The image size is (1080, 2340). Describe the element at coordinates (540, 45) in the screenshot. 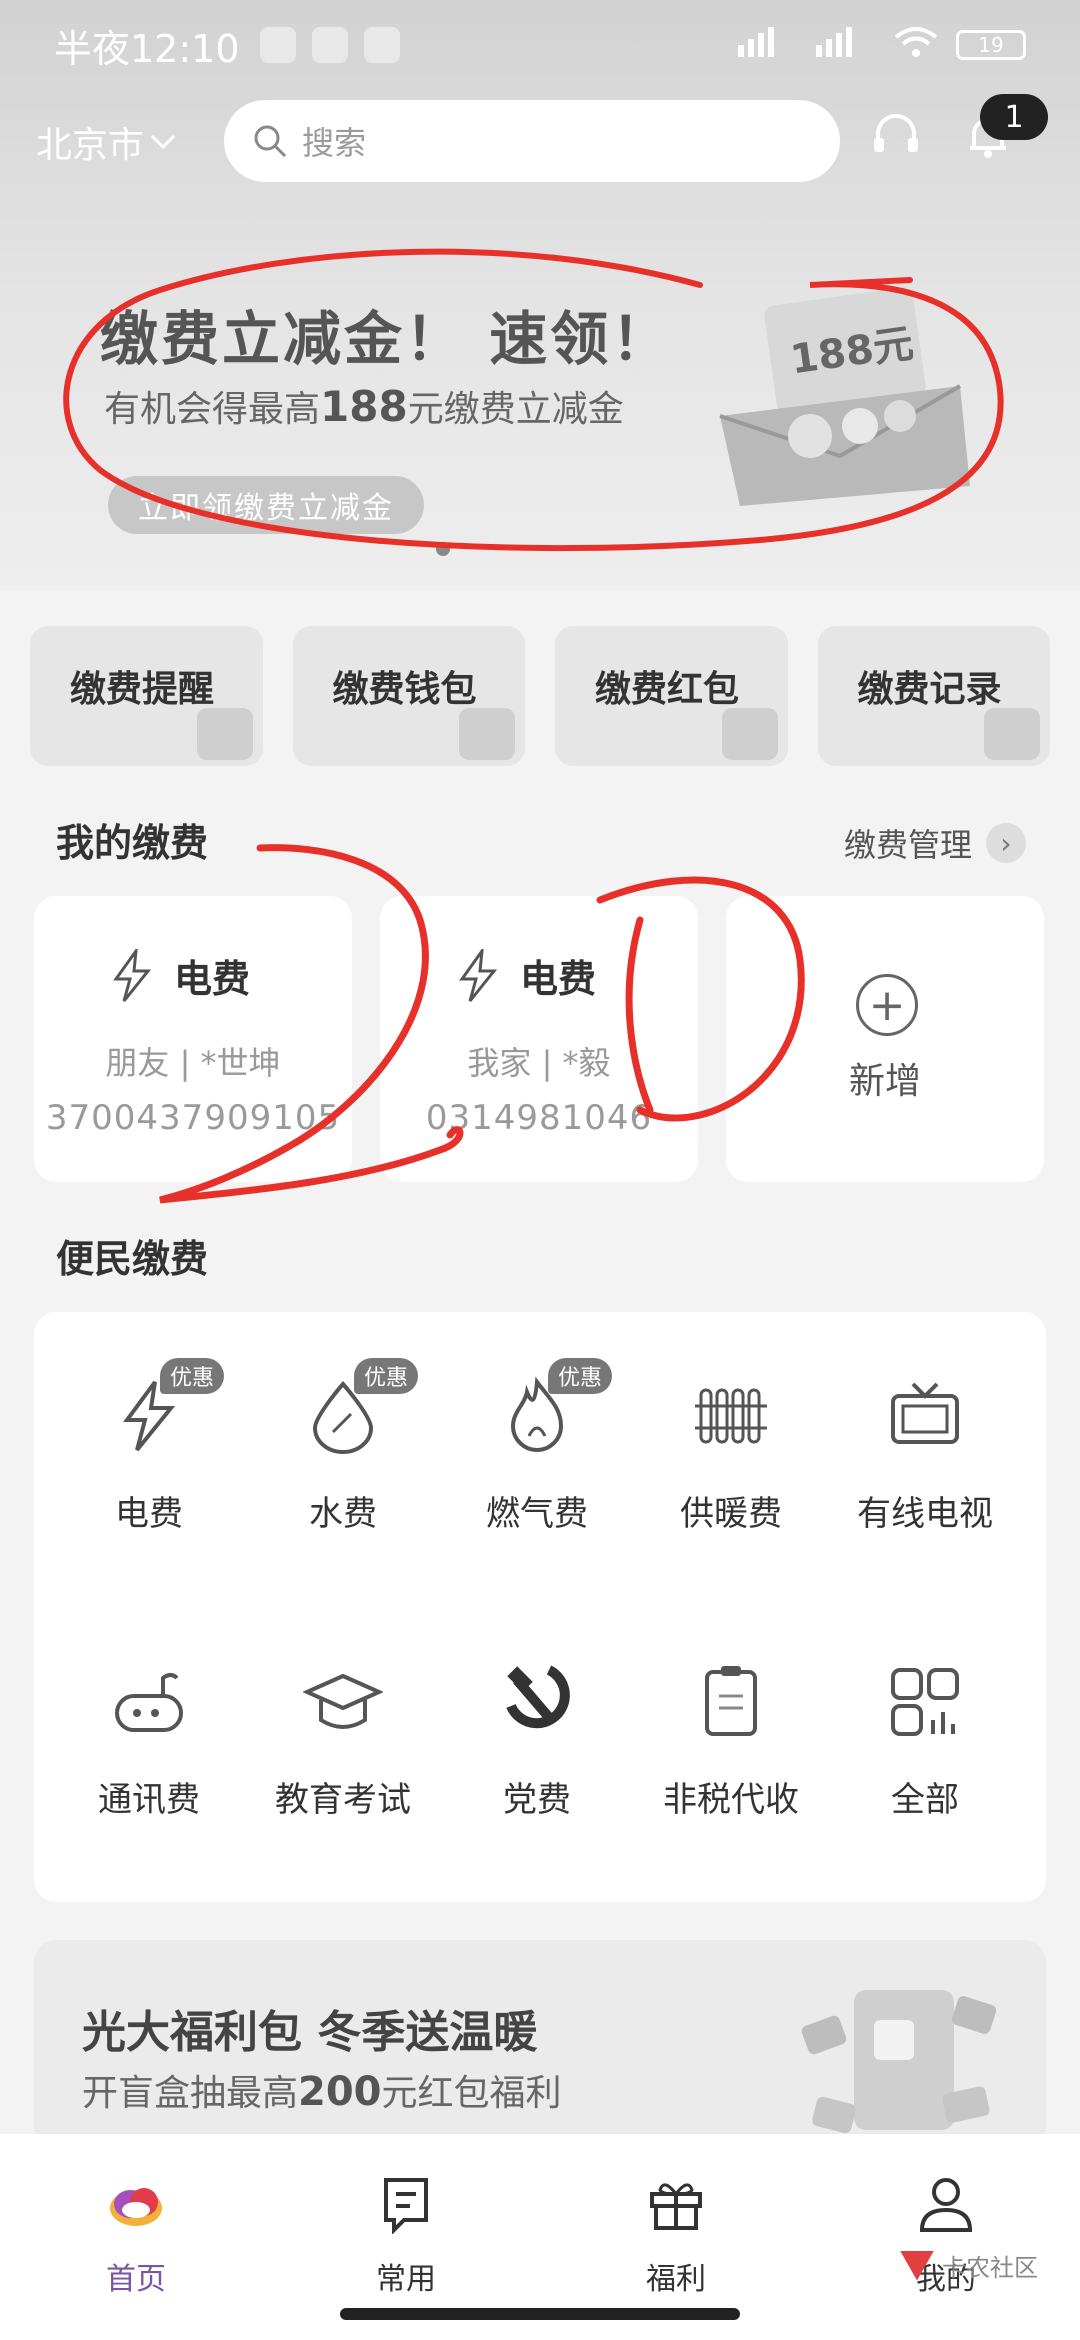

I see `status-bar: 半夜12:10 19` at that location.